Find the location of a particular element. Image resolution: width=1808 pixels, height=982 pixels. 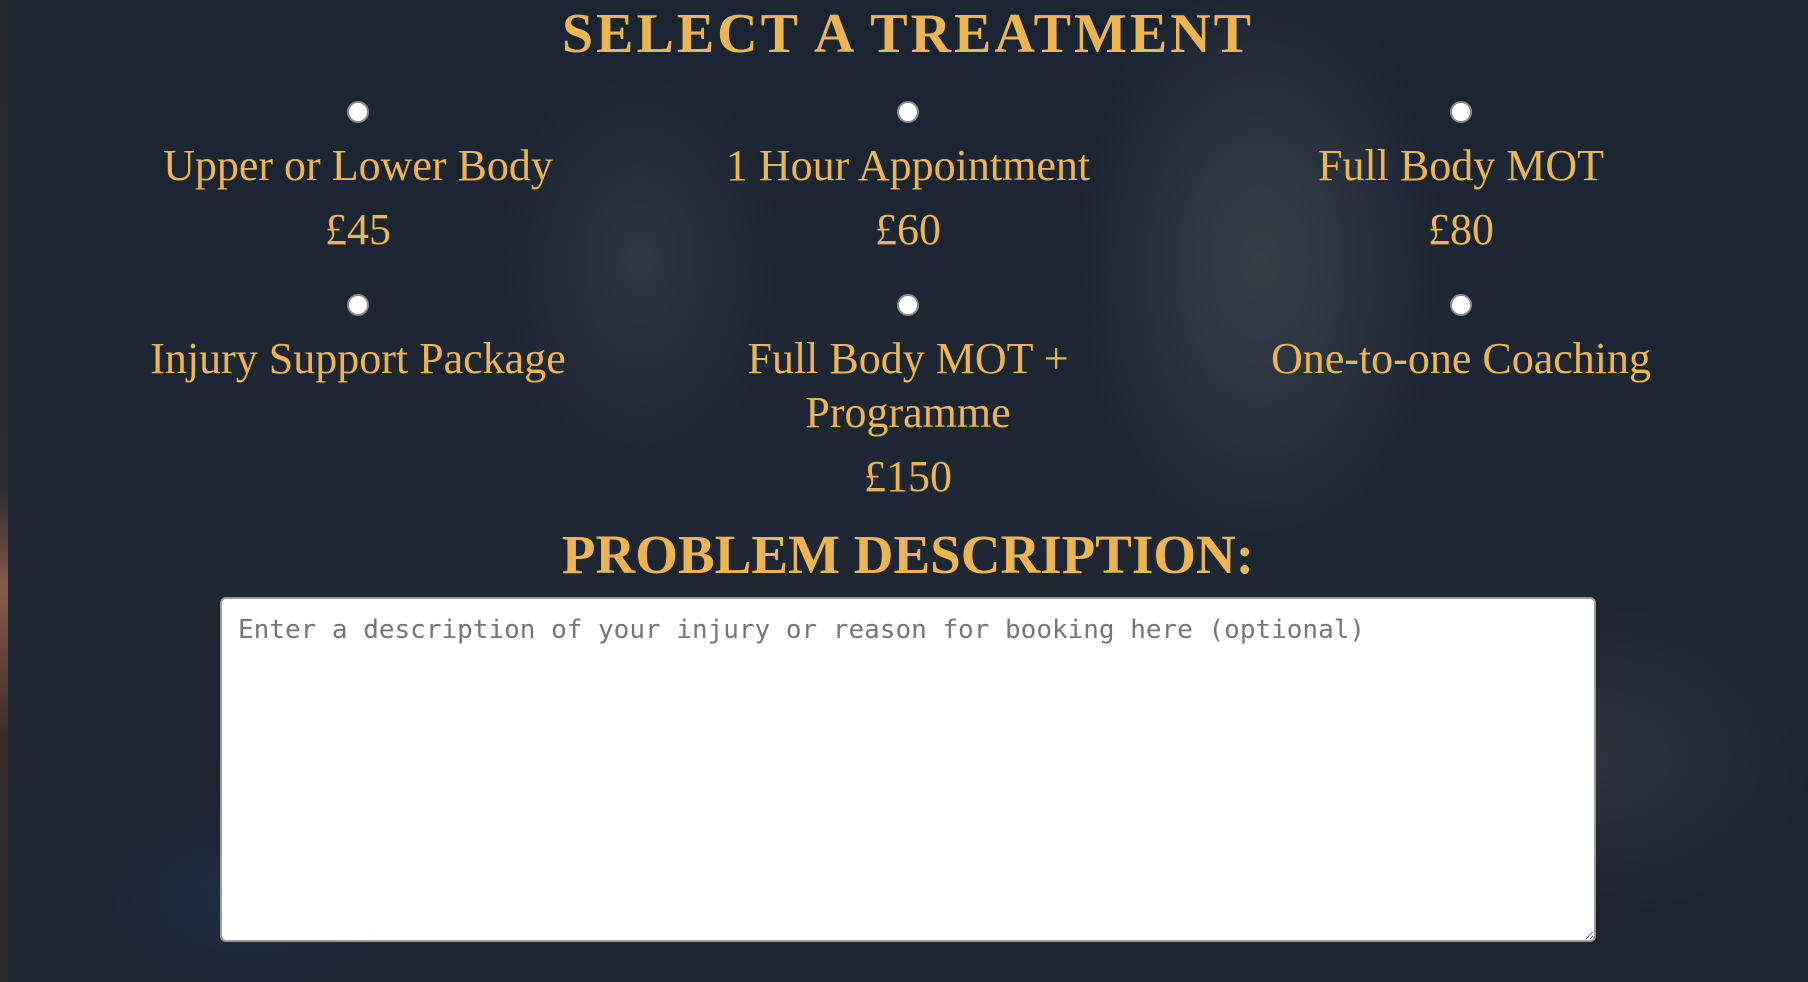

treatment-name: One-to-one Coaching is located at coordinates (1461, 358).